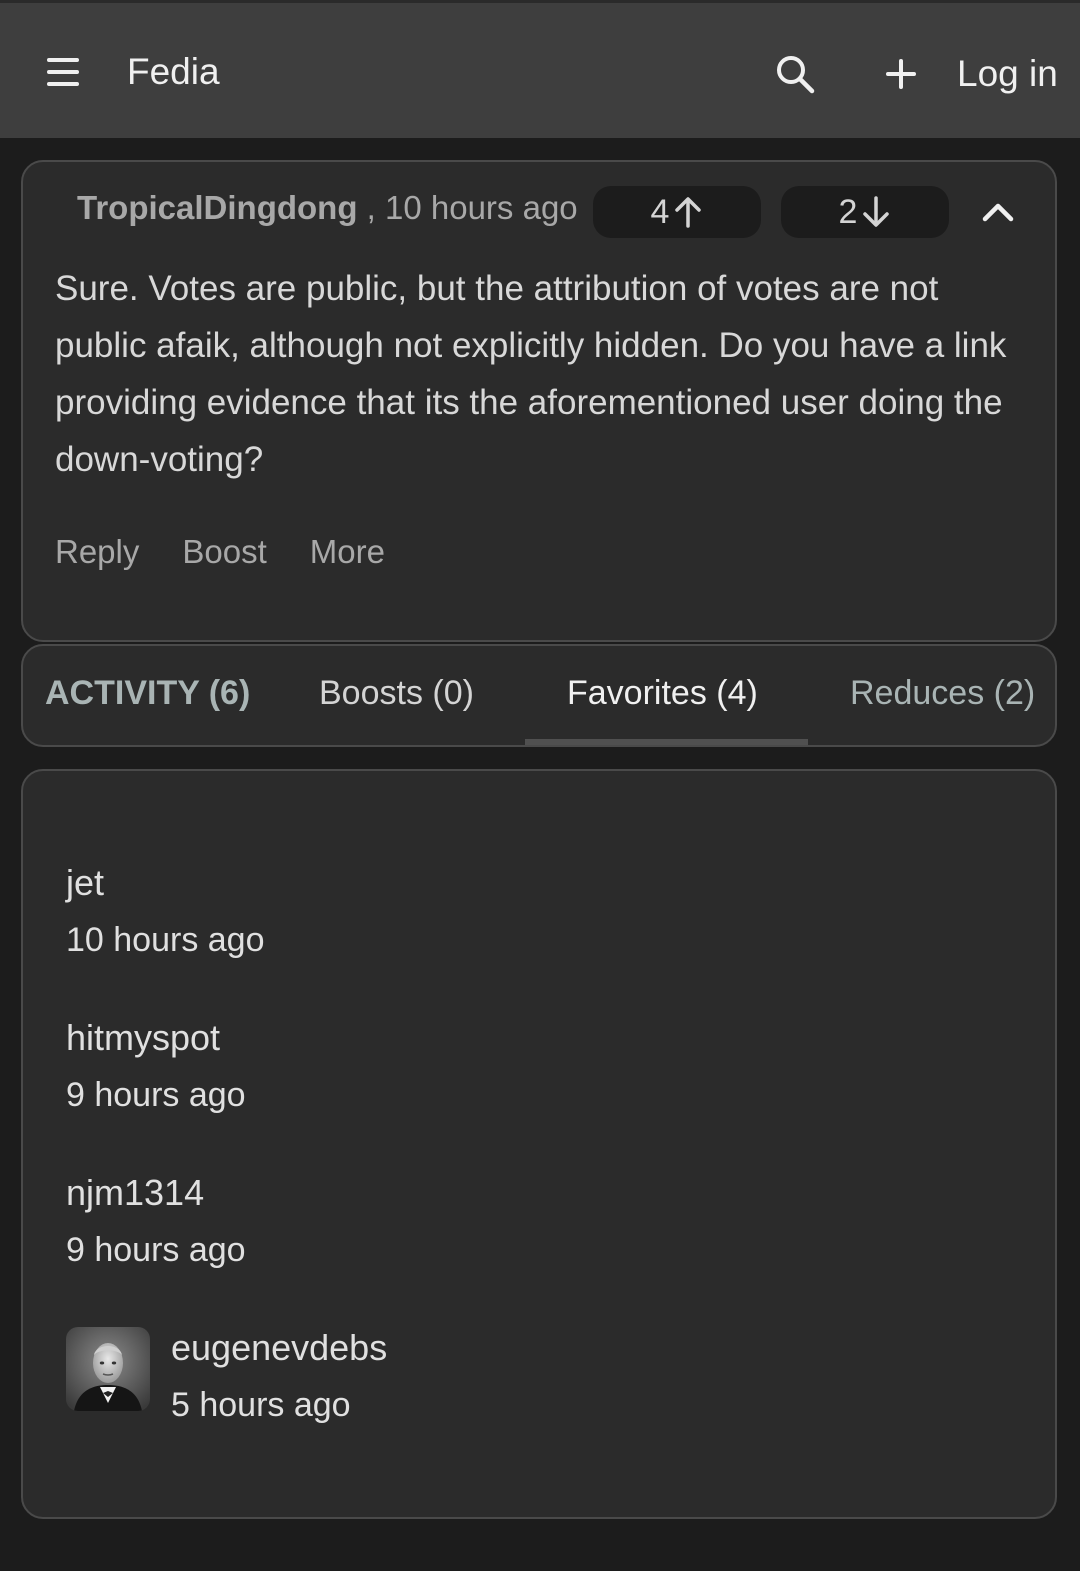 Image resolution: width=1080 pixels, height=1571 pixels. What do you see at coordinates (666, 742) in the screenshot?
I see `active-tab-indicator` at bounding box center [666, 742].